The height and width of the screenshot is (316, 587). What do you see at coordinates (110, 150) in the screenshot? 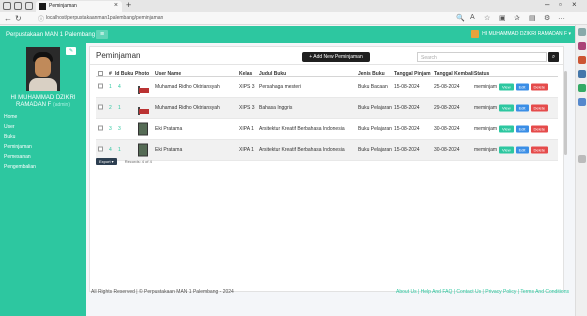
I see `row-no: 4` at bounding box center [110, 150].